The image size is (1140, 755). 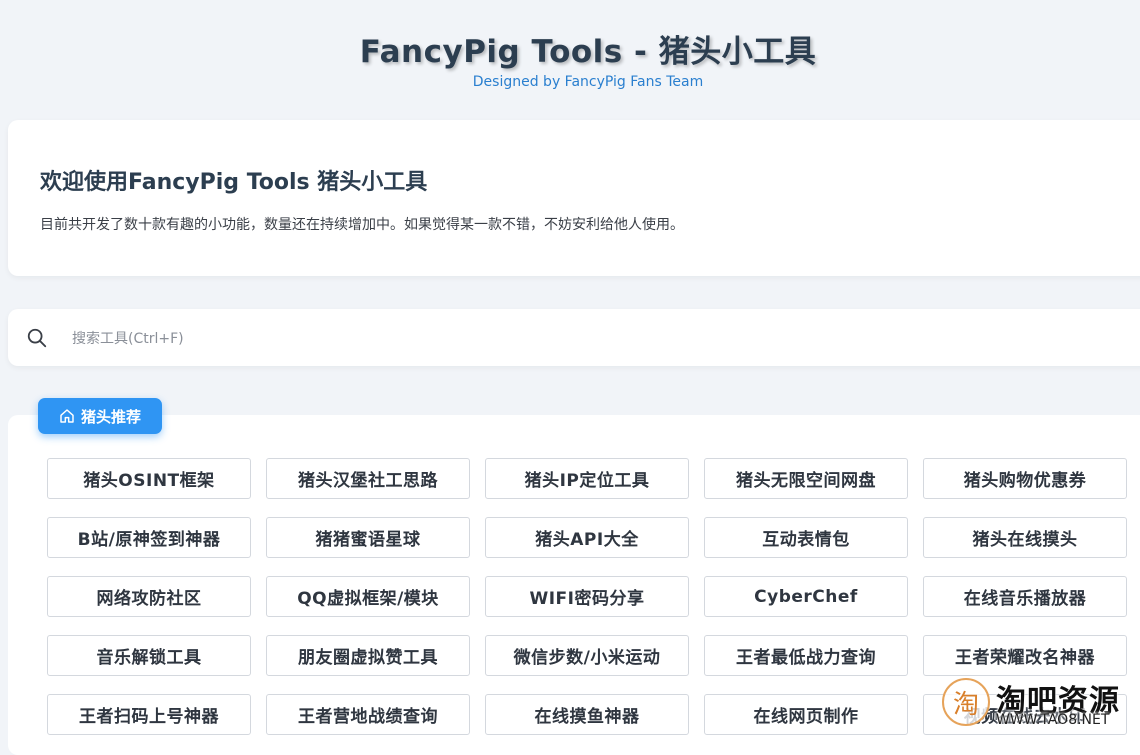 What do you see at coordinates (587, 596) in the screenshot?
I see `tool-button: WIFI密码分享` at bounding box center [587, 596].